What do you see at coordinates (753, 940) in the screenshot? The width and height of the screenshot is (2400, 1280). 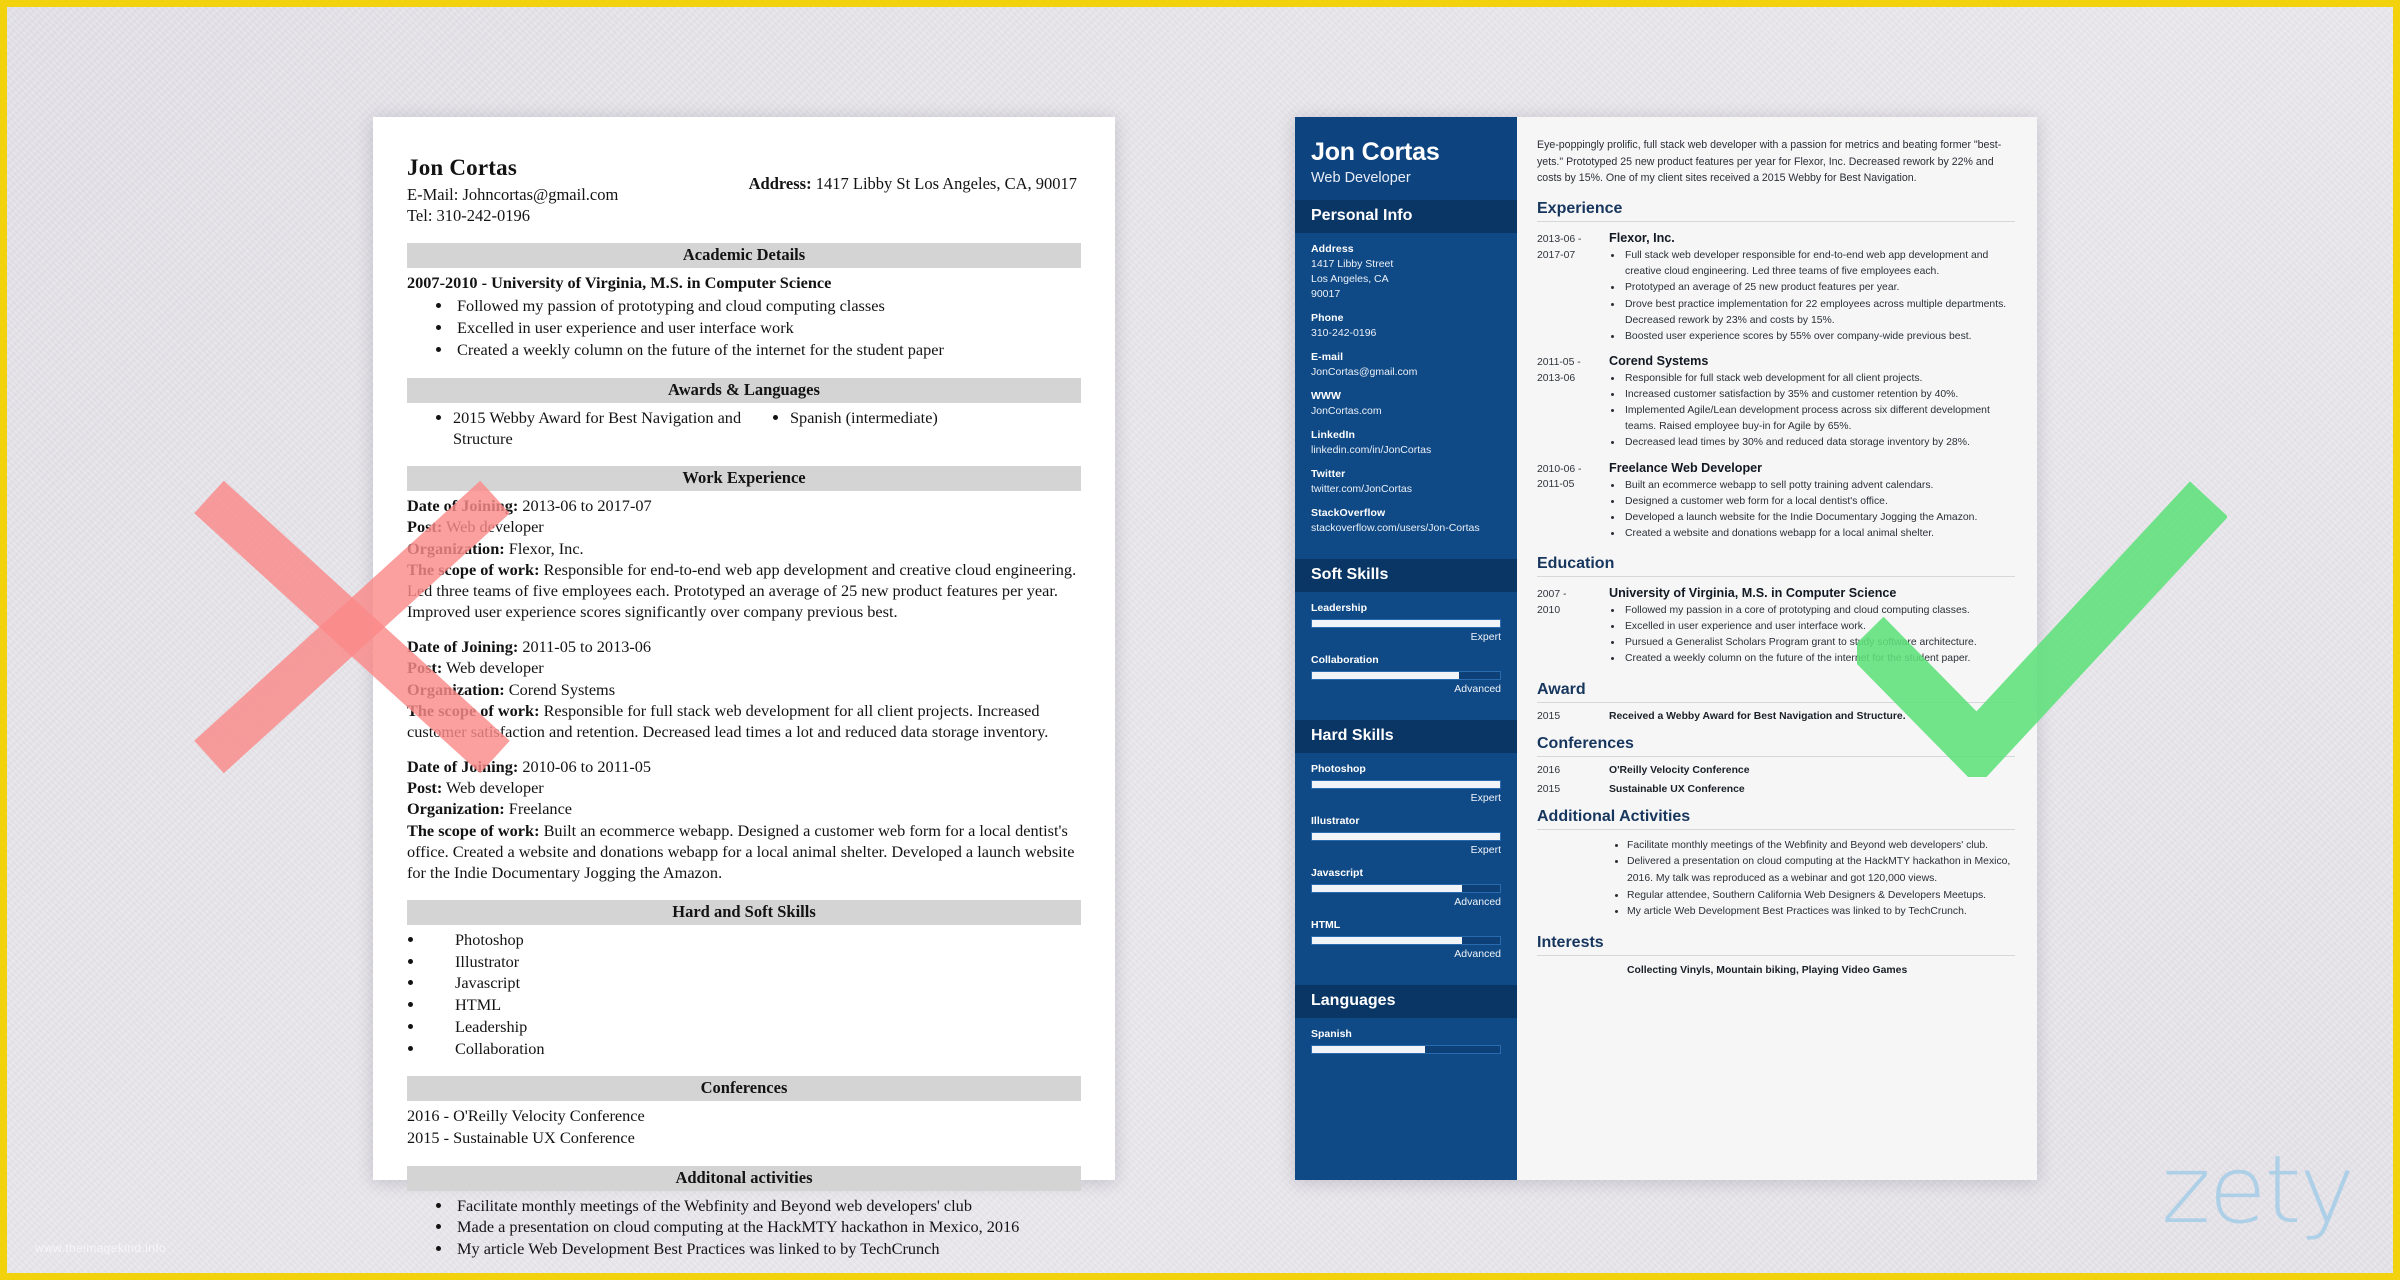 I see `bad-skill-item: Photoshop` at bounding box center [753, 940].